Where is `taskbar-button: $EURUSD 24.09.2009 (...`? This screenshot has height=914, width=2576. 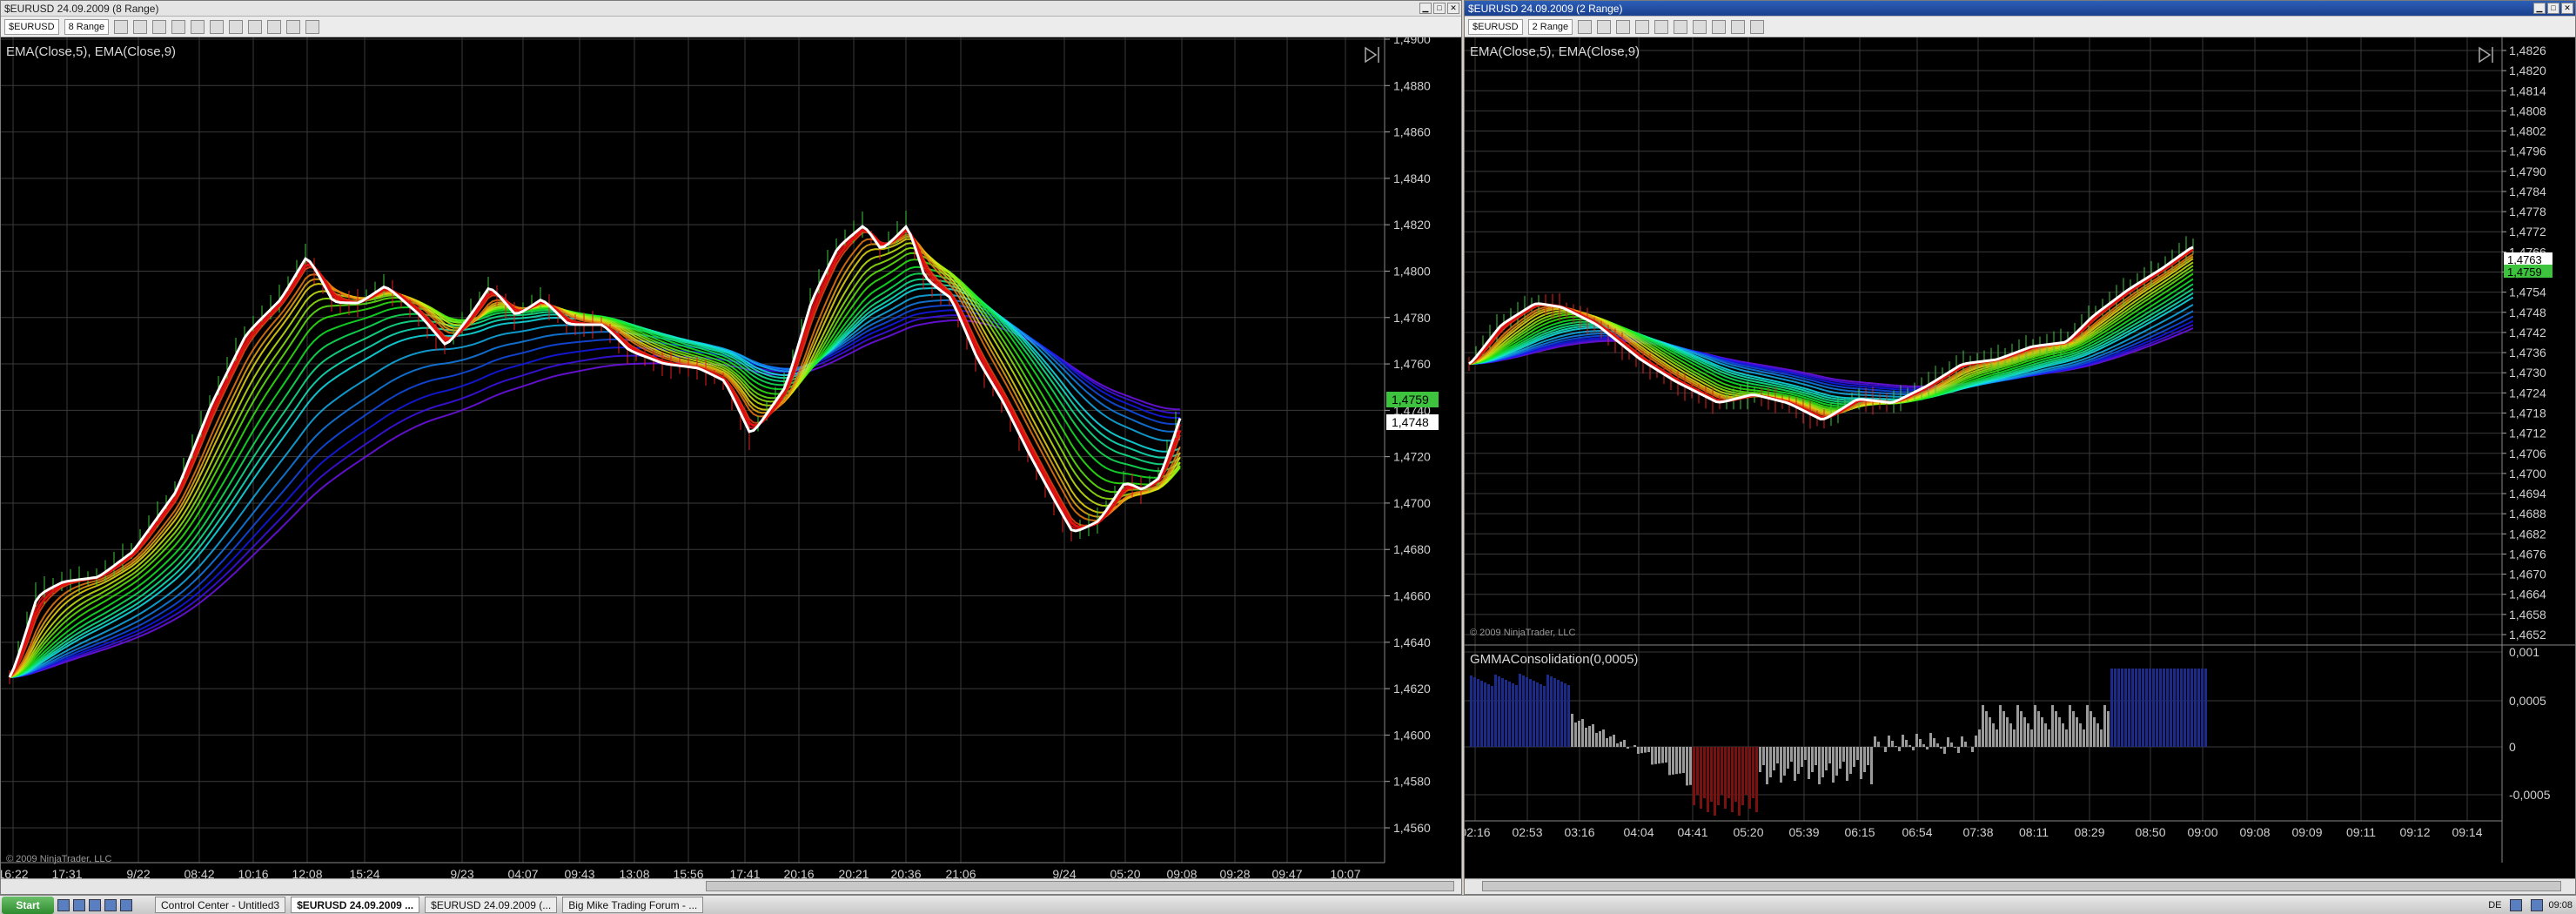
taskbar-button: $EURUSD 24.09.2009 (... is located at coordinates (492, 905).